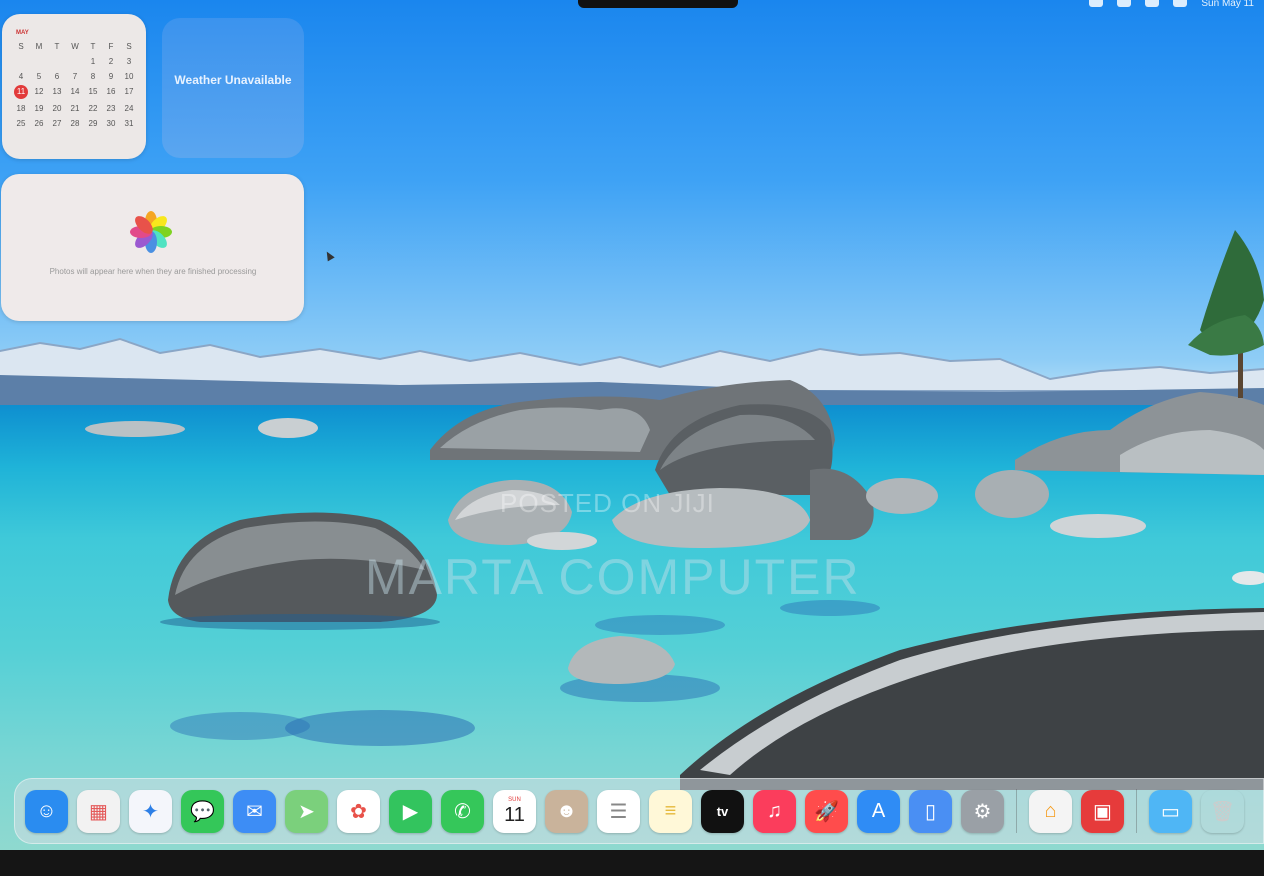 The height and width of the screenshot is (876, 1264). What do you see at coordinates (233, 80) in the screenshot?
I see `weather-status: Weather Unavailable` at bounding box center [233, 80].